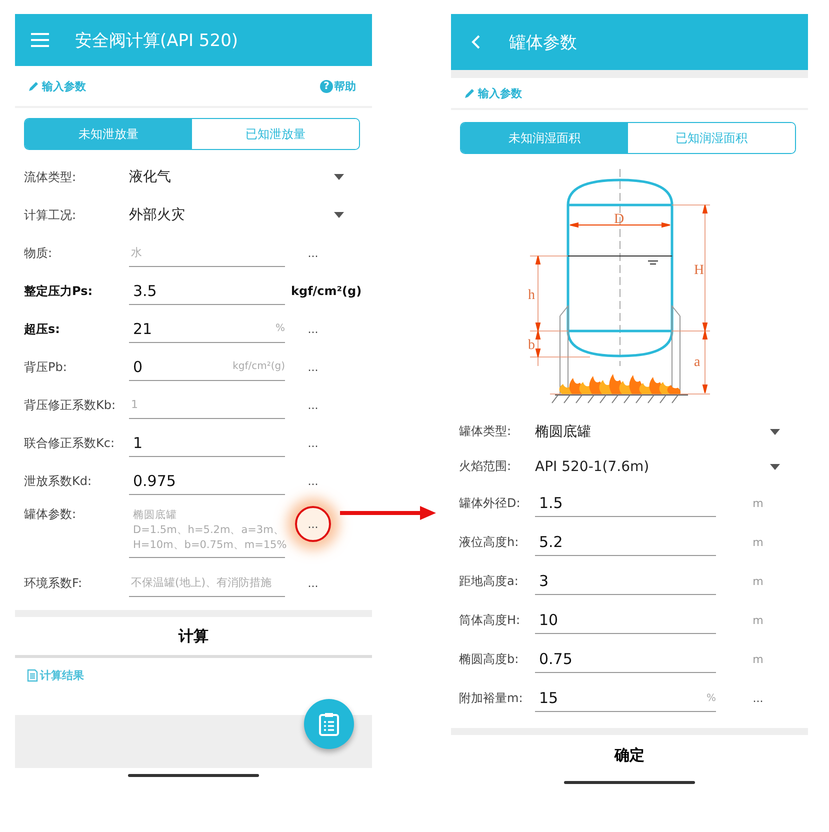  What do you see at coordinates (51, 514) in the screenshot?
I see `field-label: 罐体参数:` at bounding box center [51, 514].